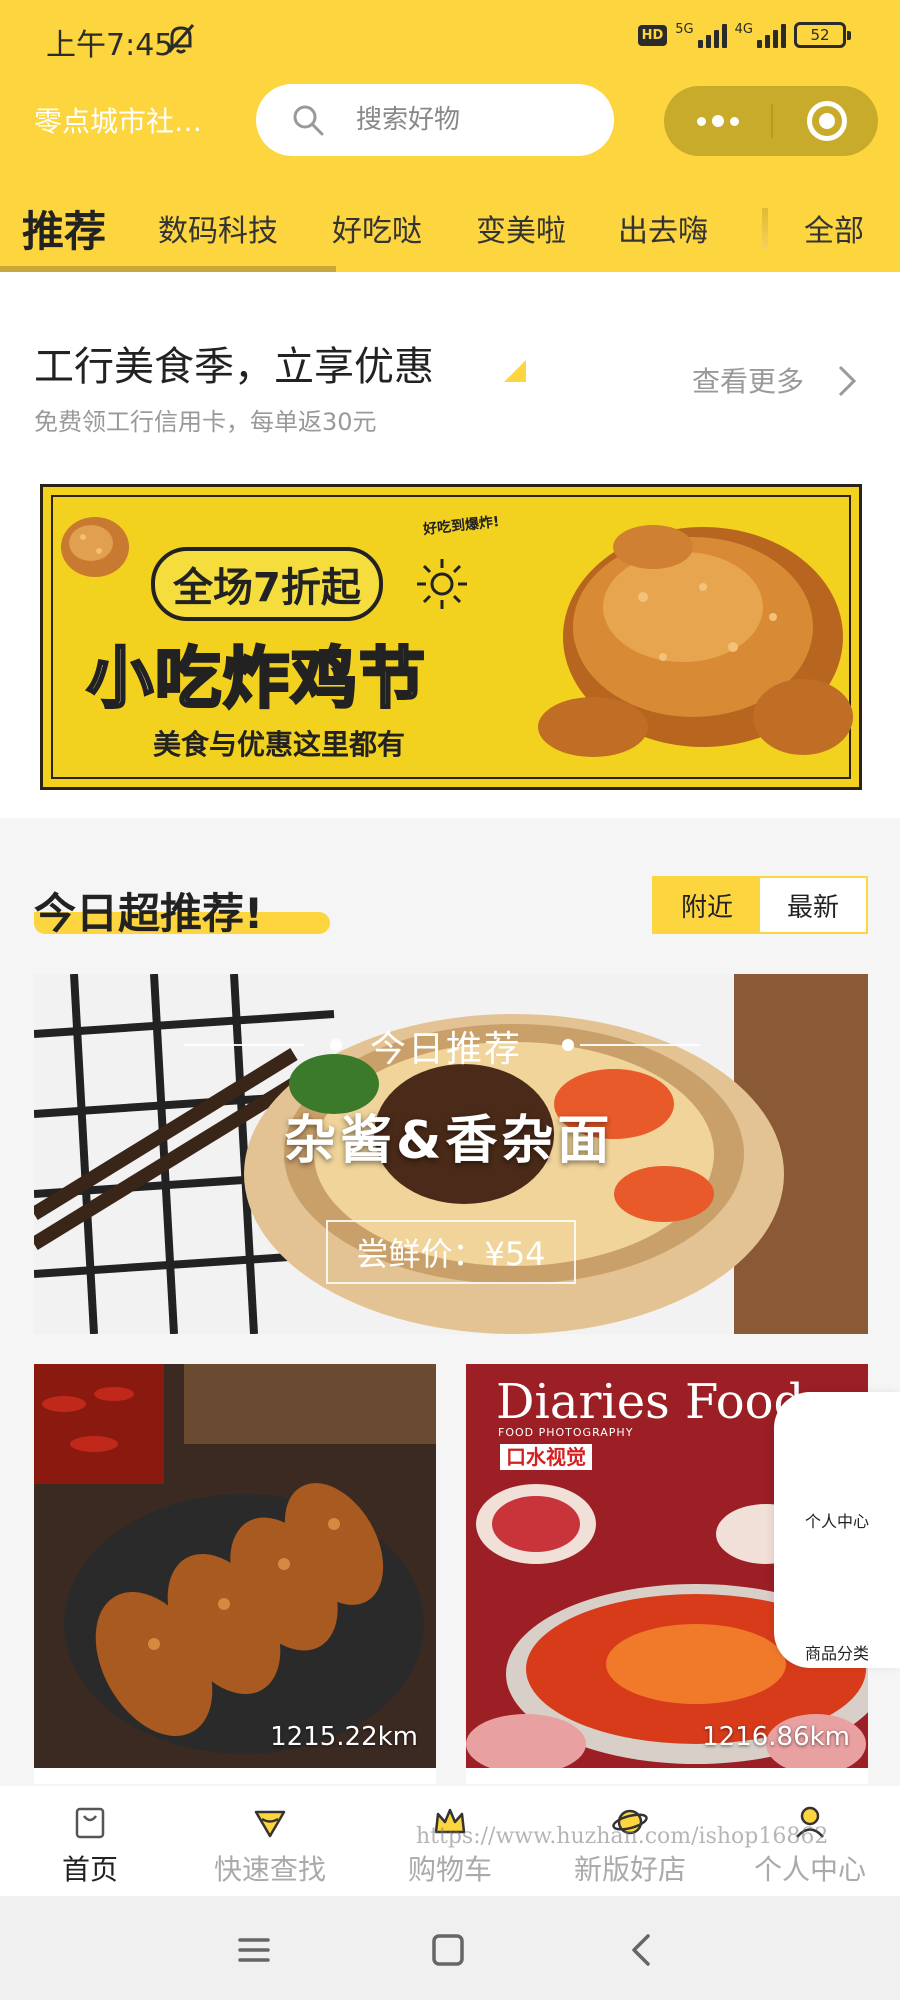  I want to click on banner-headline: 小吃炸鸡节, so click(256, 679).